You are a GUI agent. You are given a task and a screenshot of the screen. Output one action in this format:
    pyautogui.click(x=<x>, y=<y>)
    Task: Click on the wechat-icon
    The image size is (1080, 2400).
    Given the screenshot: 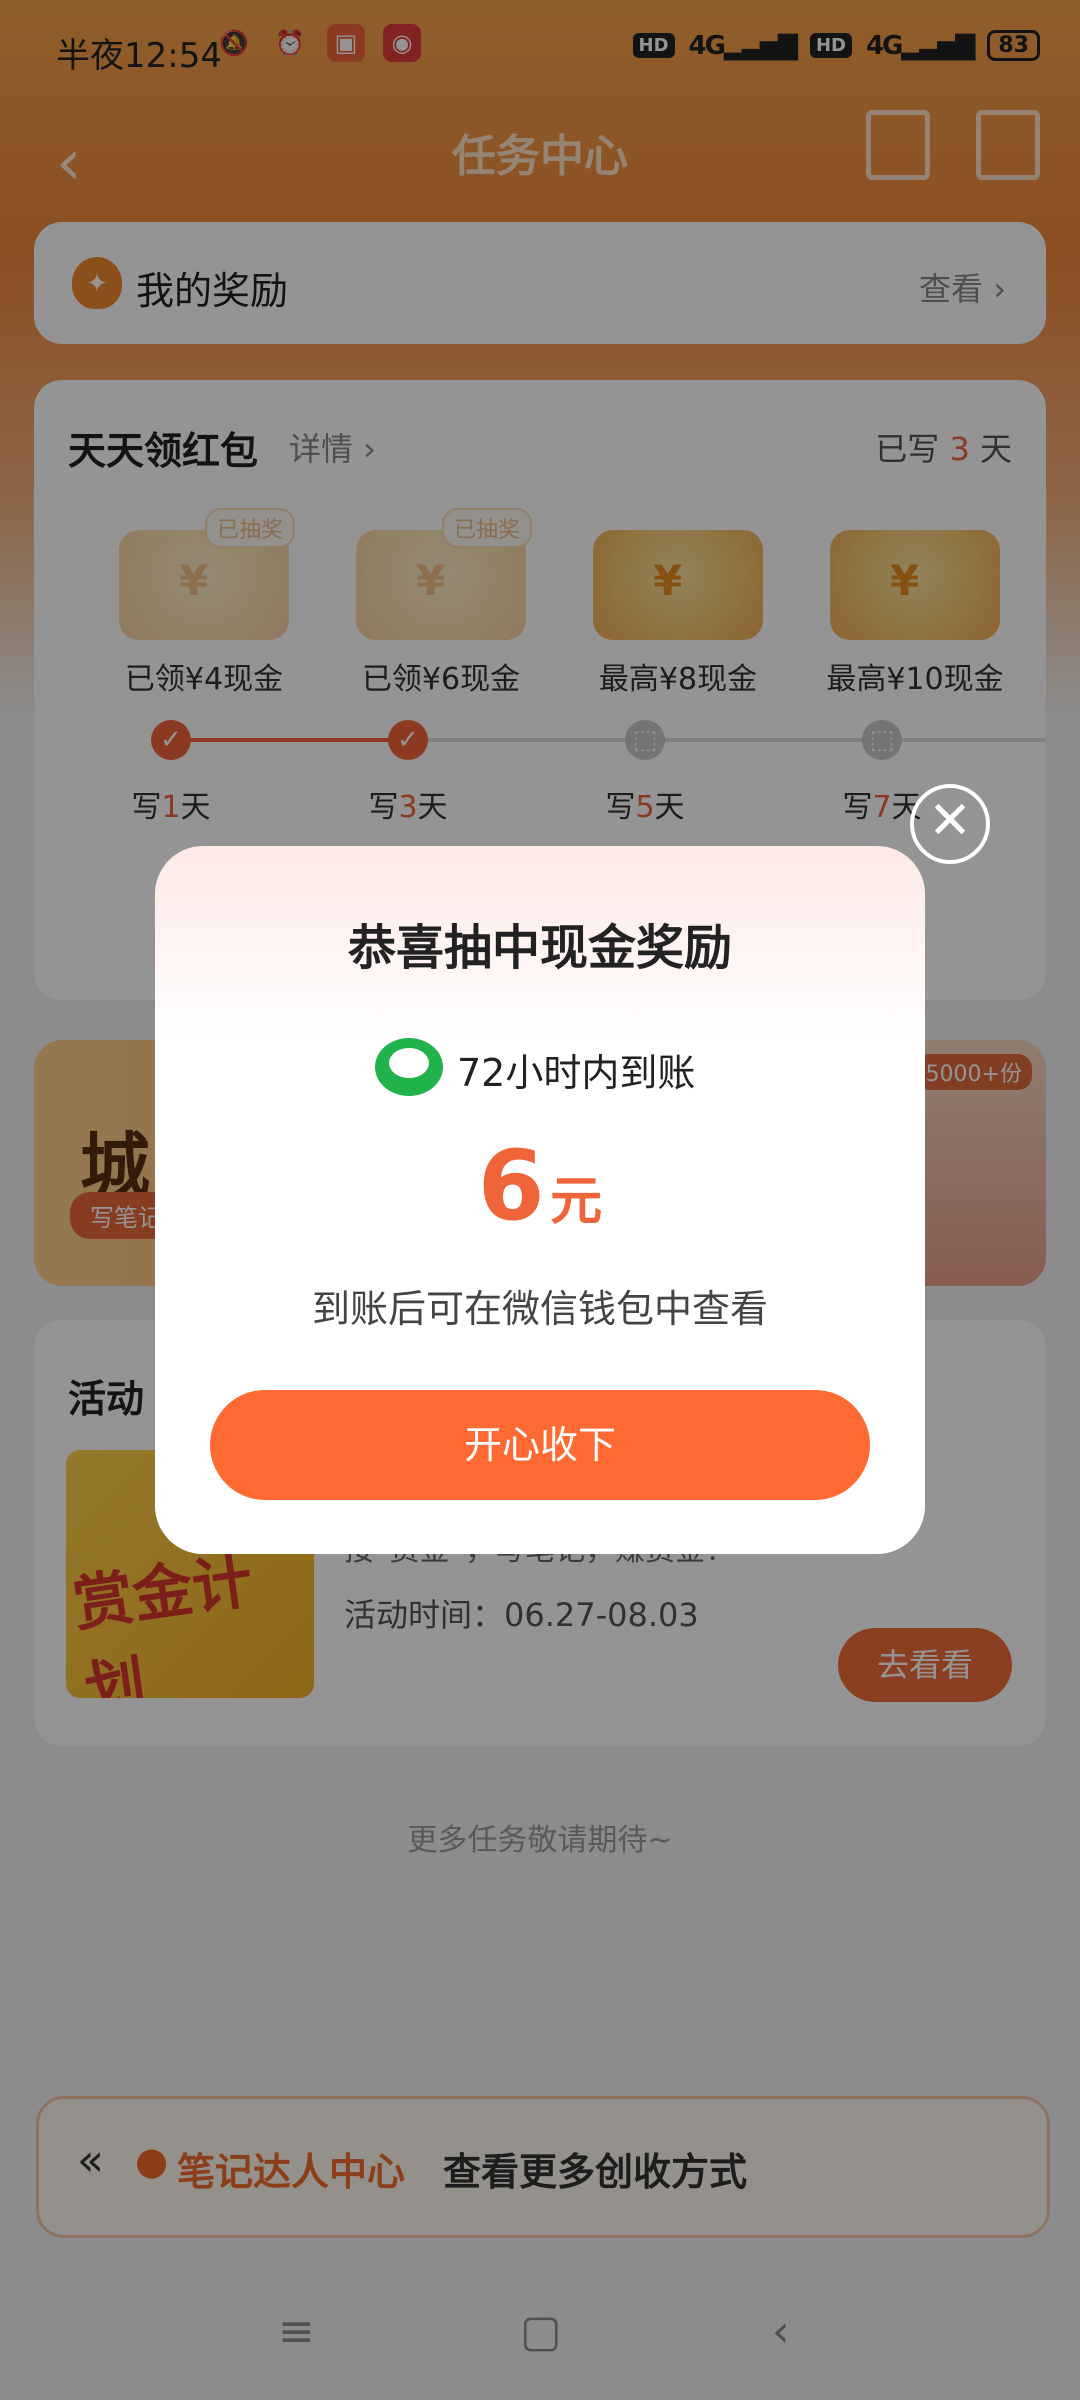 What is the action you would take?
    pyautogui.click(x=409, y=1067)
    